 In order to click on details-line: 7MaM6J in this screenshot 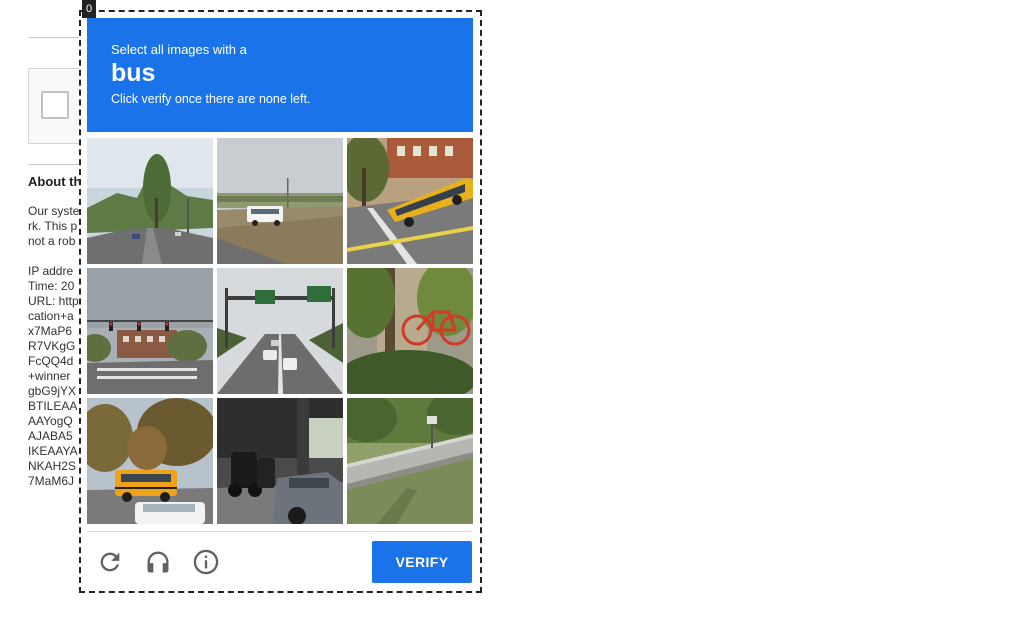, I will do `click(51, 481)`.